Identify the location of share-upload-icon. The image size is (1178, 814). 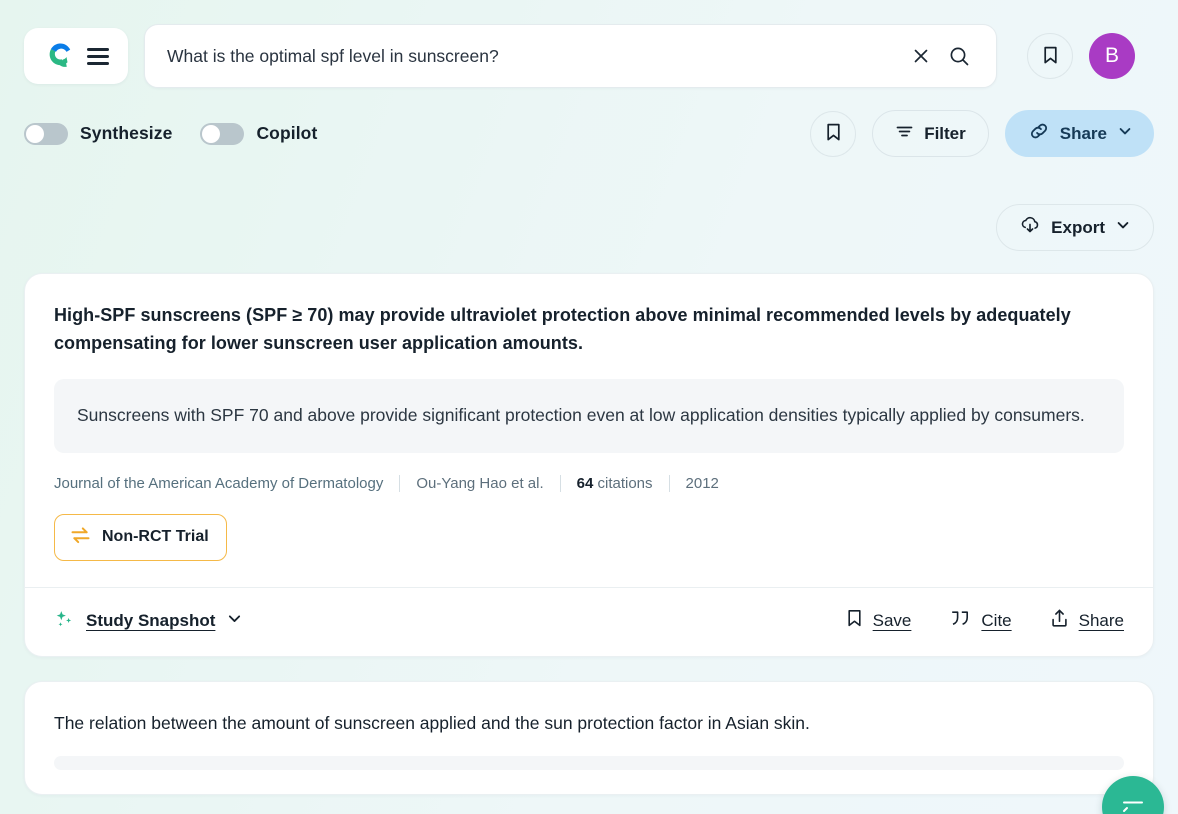
(1059, 620).